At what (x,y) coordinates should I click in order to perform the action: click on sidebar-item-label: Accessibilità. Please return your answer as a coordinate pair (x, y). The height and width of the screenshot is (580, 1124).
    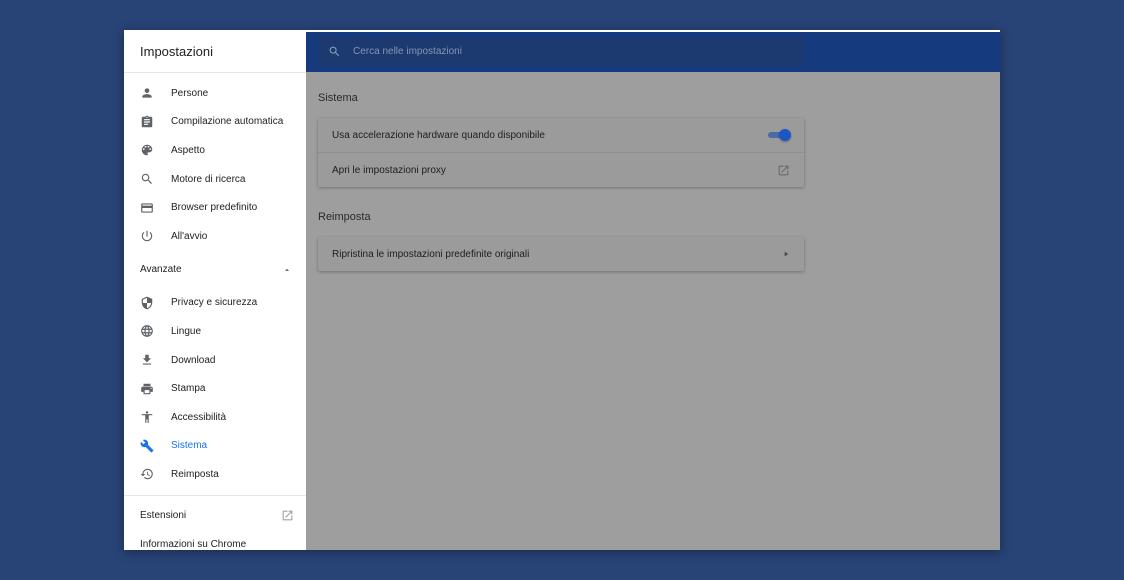
    Looking at the image, I should click on (199, 417).